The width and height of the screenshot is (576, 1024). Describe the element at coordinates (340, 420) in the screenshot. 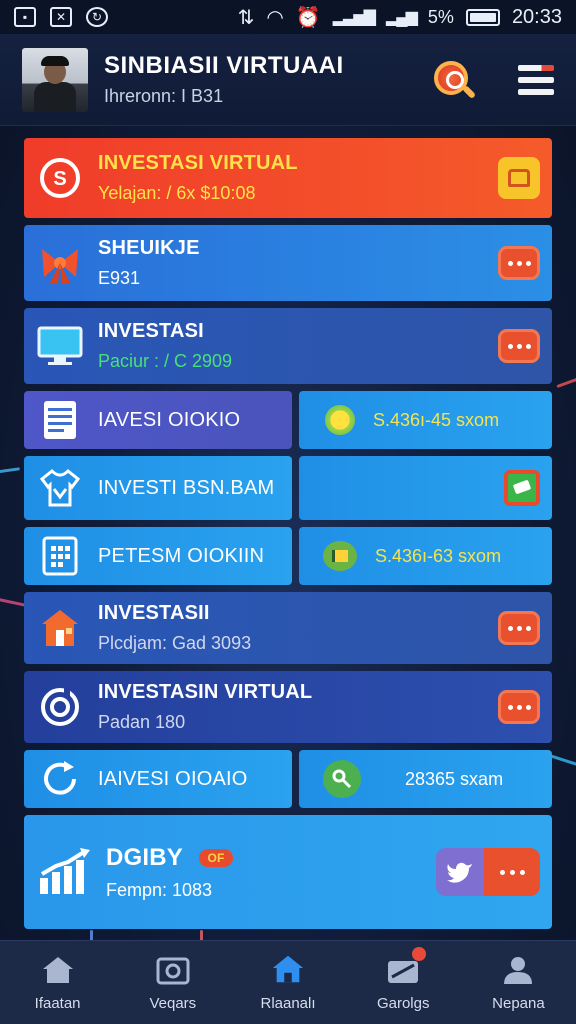

I see `sun-coin-icon` at that location.